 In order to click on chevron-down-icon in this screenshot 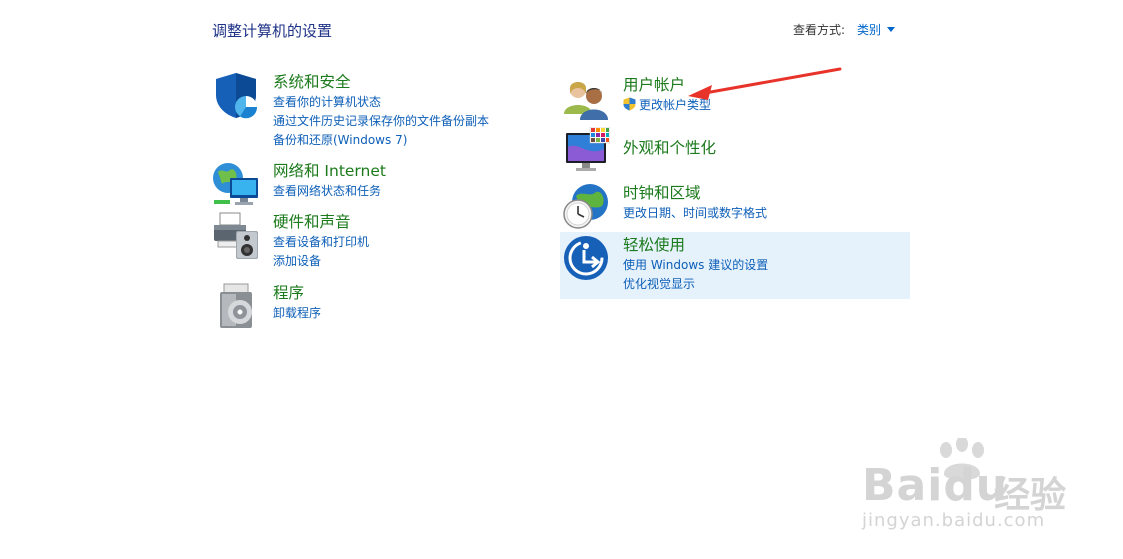, I will do `click(891, 29)`.